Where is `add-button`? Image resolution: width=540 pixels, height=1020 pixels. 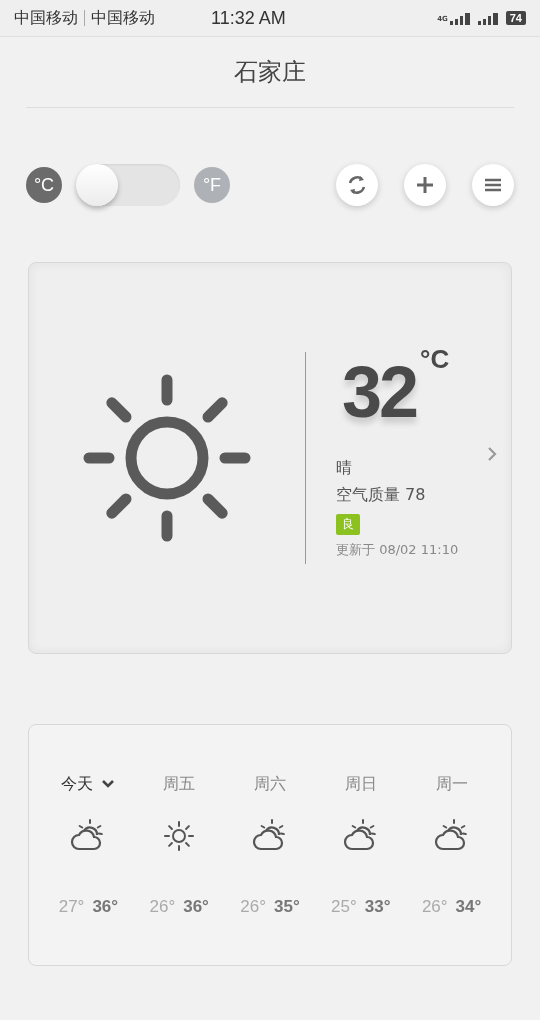
add-button is located at coordinates (425, 185).